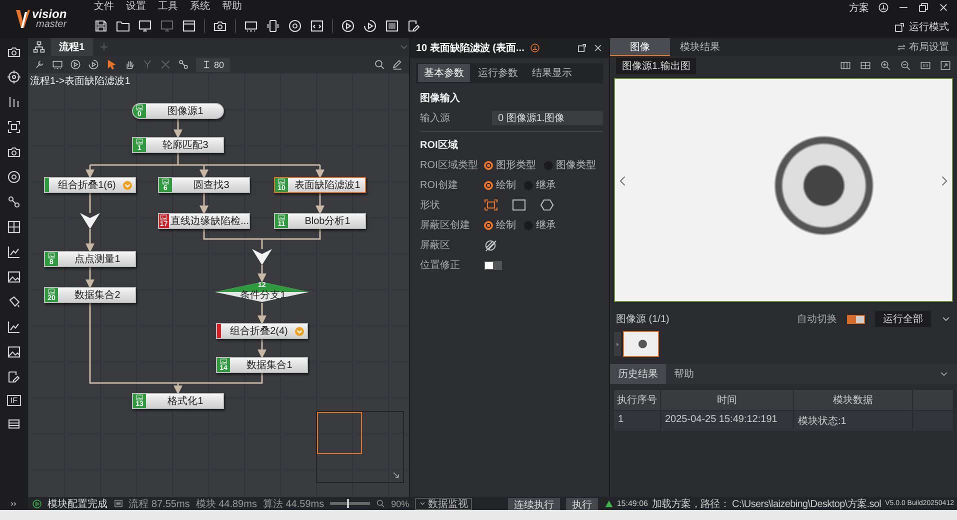  Describe the element at coordinates (104, 6) in the screenshot. I see `menu-item: 文件` at that location.